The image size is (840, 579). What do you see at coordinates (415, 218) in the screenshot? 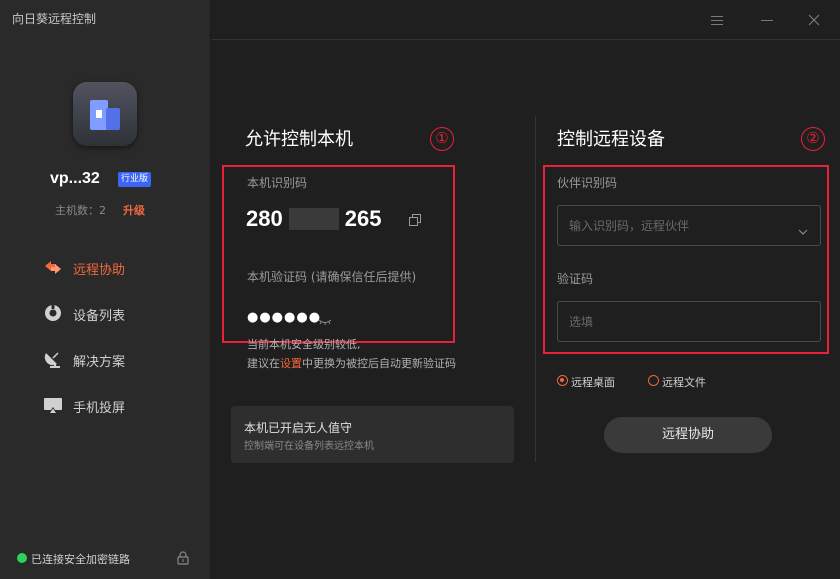
I see `copy-icon` at bounding box center [415, 218].